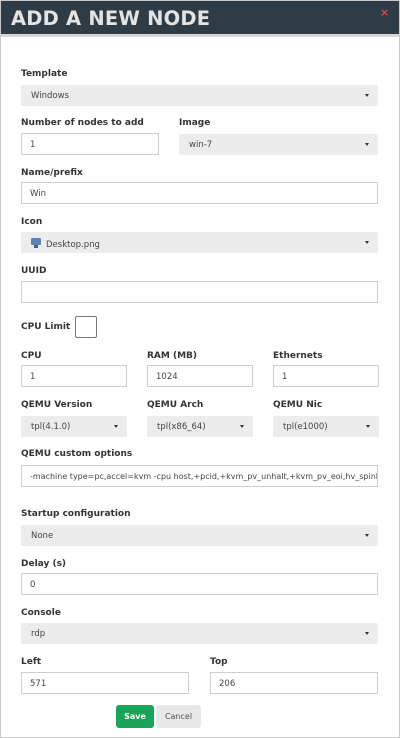  I want to click on icon-value: Desktop.png, so click(73, 245).